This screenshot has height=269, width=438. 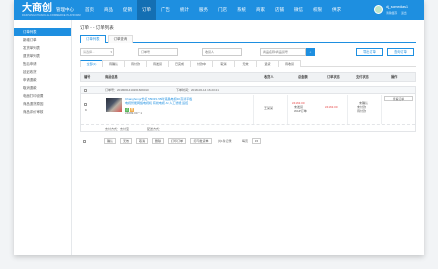 What do you see at coordinates (89, 10) in the screenshot?
I see `nav-home: 首页` at bounding box center [89, 10].